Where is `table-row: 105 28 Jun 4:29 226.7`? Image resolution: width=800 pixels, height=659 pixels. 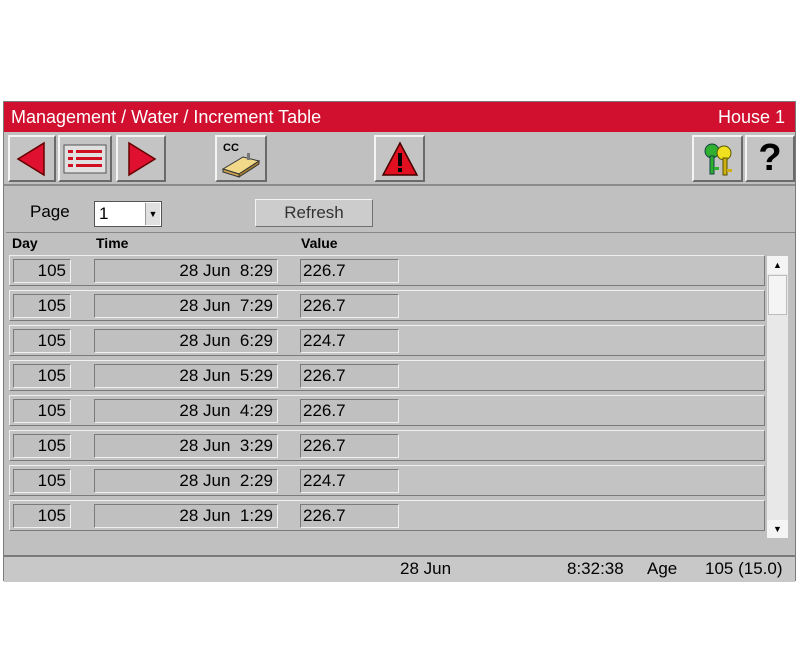 table-row: 105 28 Jun 4:29 226.7 is located at coordinates (387, 410).